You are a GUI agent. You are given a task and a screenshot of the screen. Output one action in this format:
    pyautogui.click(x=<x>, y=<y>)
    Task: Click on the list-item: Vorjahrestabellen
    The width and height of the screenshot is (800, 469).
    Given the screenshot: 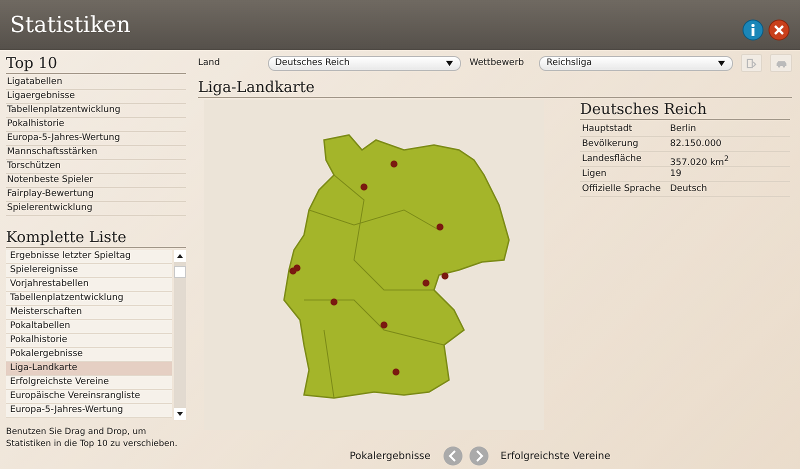 What is the action you would take?
    pyautogui.click(x=89, y=285)
    